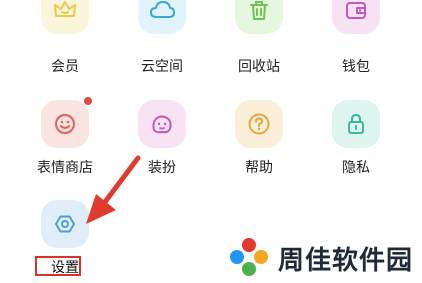  What do you see at coordinates (259, 168) in the screenshot?
I see `menu-item-label: 帮助` at bounding box center [259, 168].